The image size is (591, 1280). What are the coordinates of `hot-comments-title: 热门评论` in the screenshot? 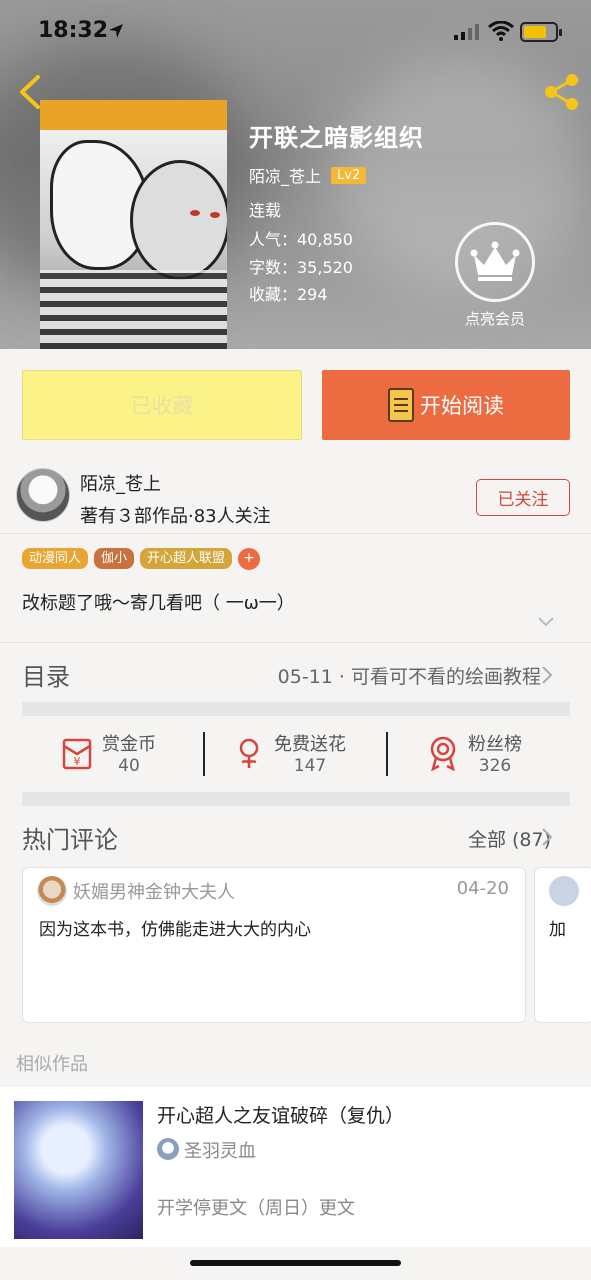 It's located at (70, 840).